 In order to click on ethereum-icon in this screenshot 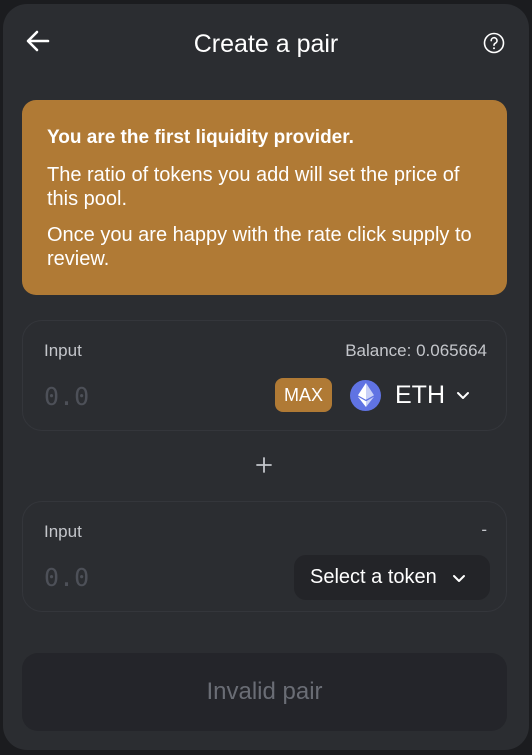, I will do `click(365, 395)`.